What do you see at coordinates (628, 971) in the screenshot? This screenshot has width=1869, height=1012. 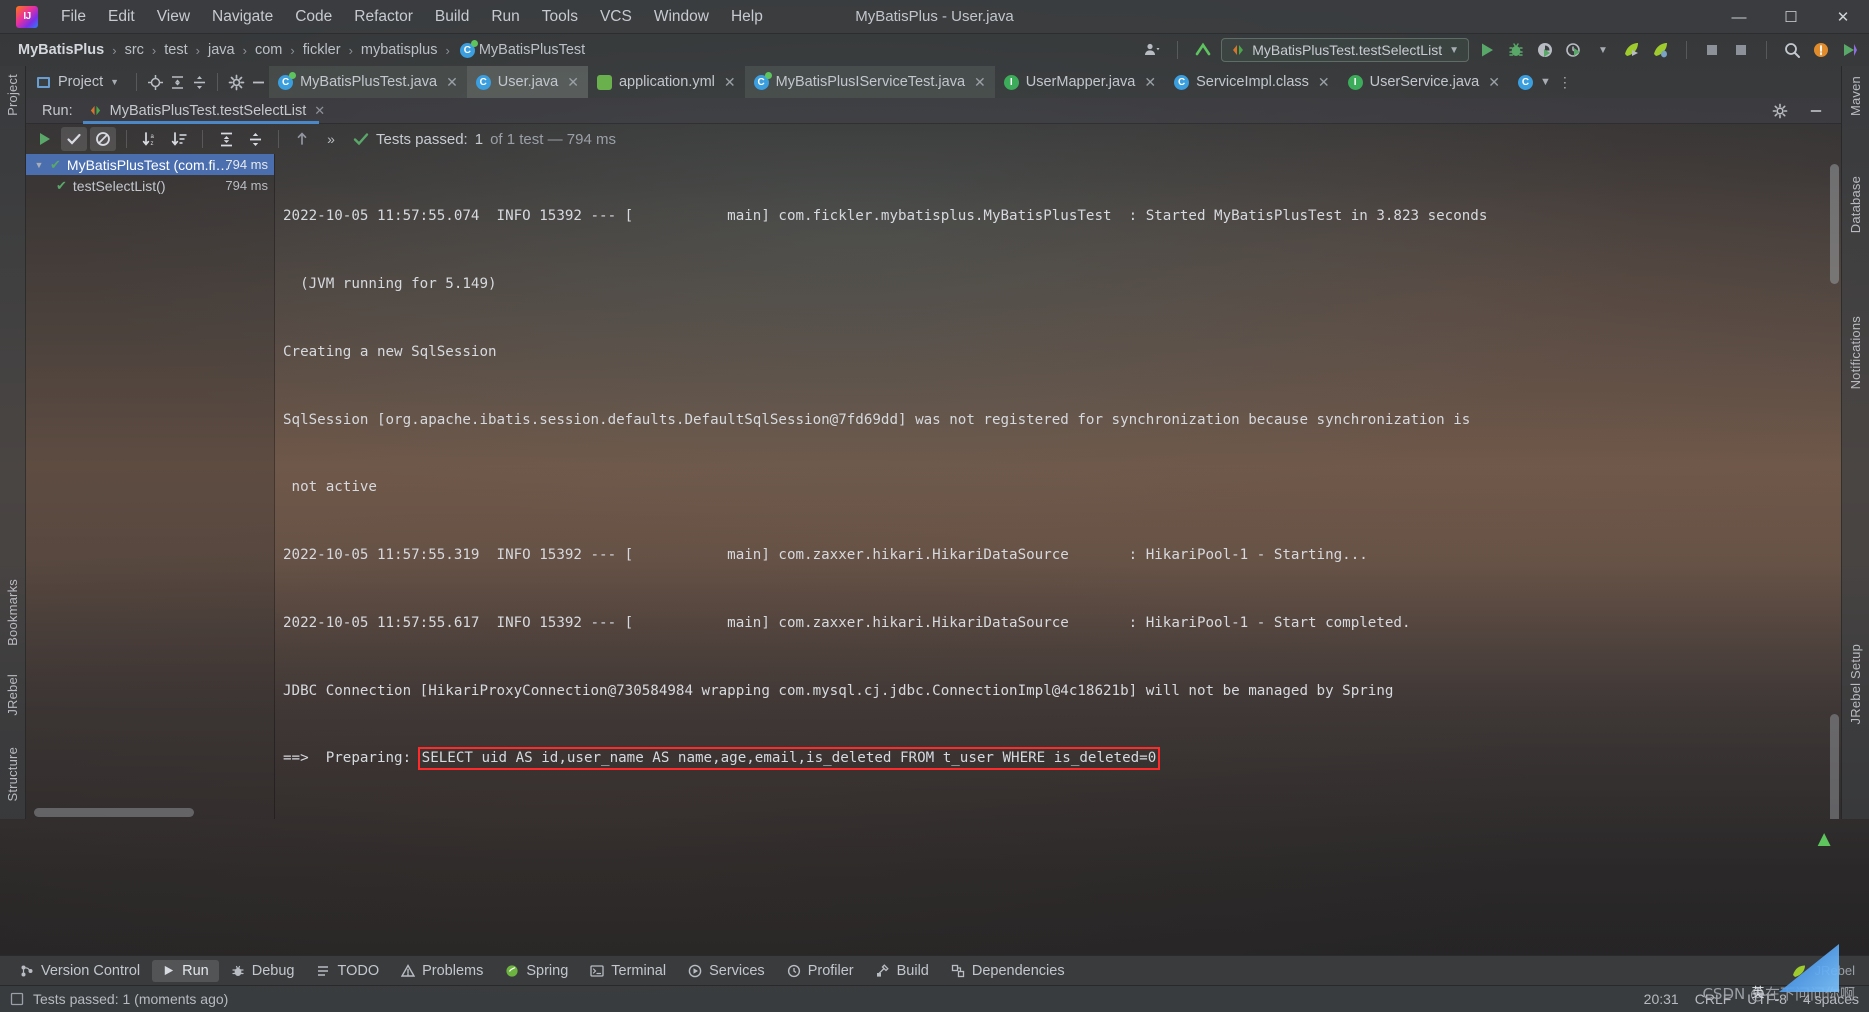 I see `bottom-tab-terminal: Terminal` at bounding box center [628, 971].